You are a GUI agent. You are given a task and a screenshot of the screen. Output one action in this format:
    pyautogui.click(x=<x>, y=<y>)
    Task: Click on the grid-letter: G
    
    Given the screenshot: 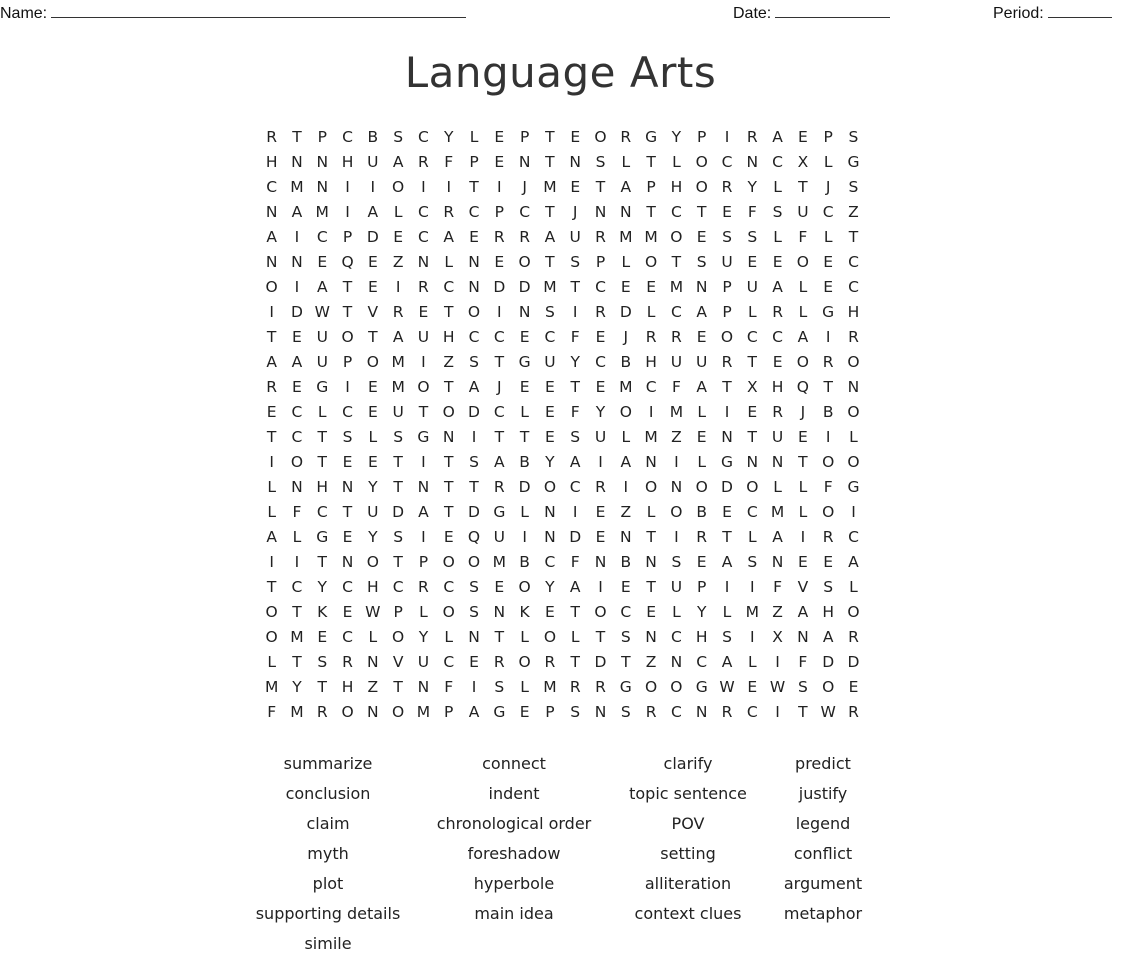 What is the action you would take?
    pyautogui.click(x=625, y=687)
    